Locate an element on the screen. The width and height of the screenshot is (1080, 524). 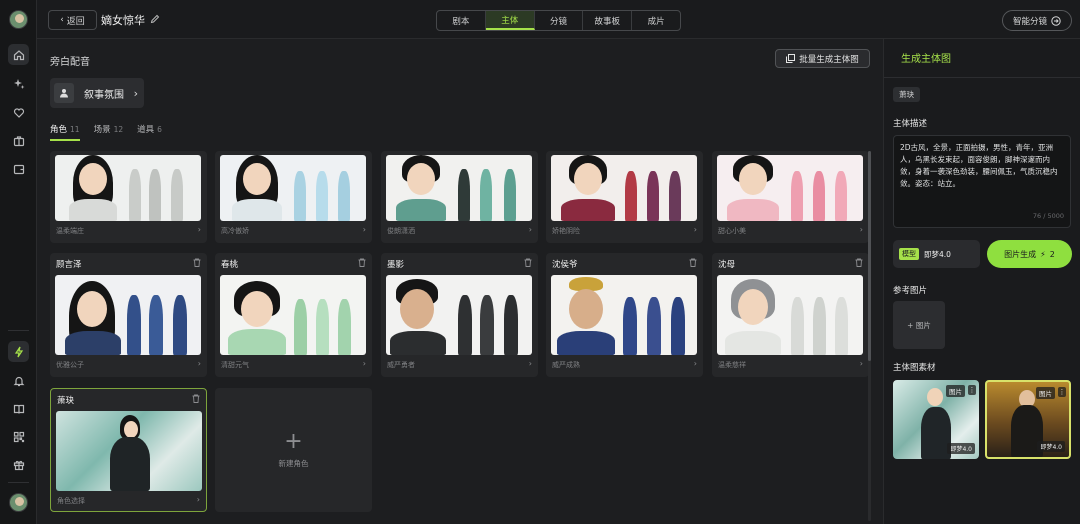
generate-image-button: 图片生成 ⚡ 2 is located at coordinates (1029, 254).